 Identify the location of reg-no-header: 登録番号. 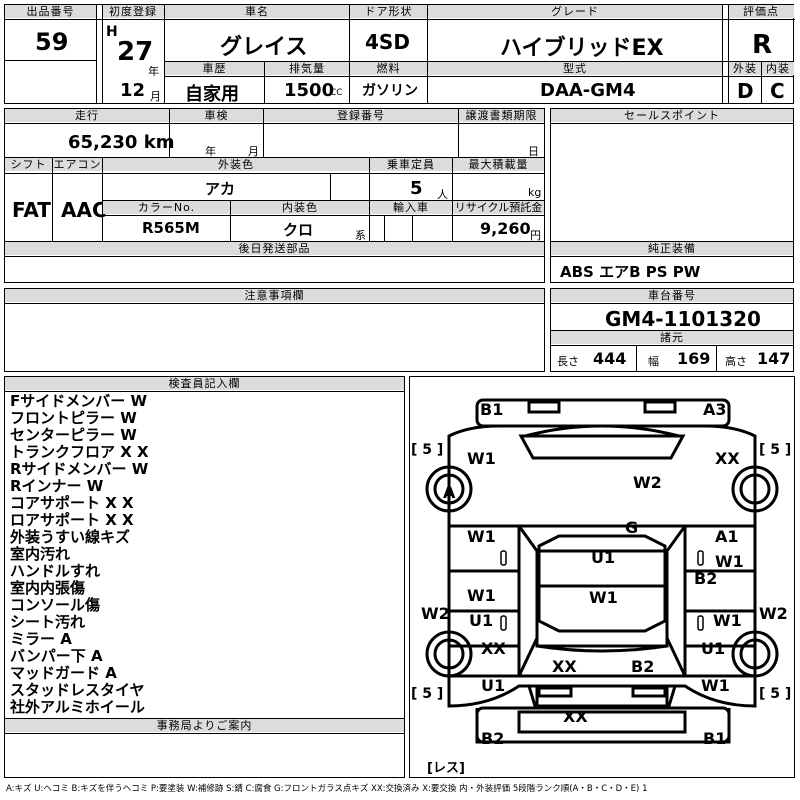
(361, 115).